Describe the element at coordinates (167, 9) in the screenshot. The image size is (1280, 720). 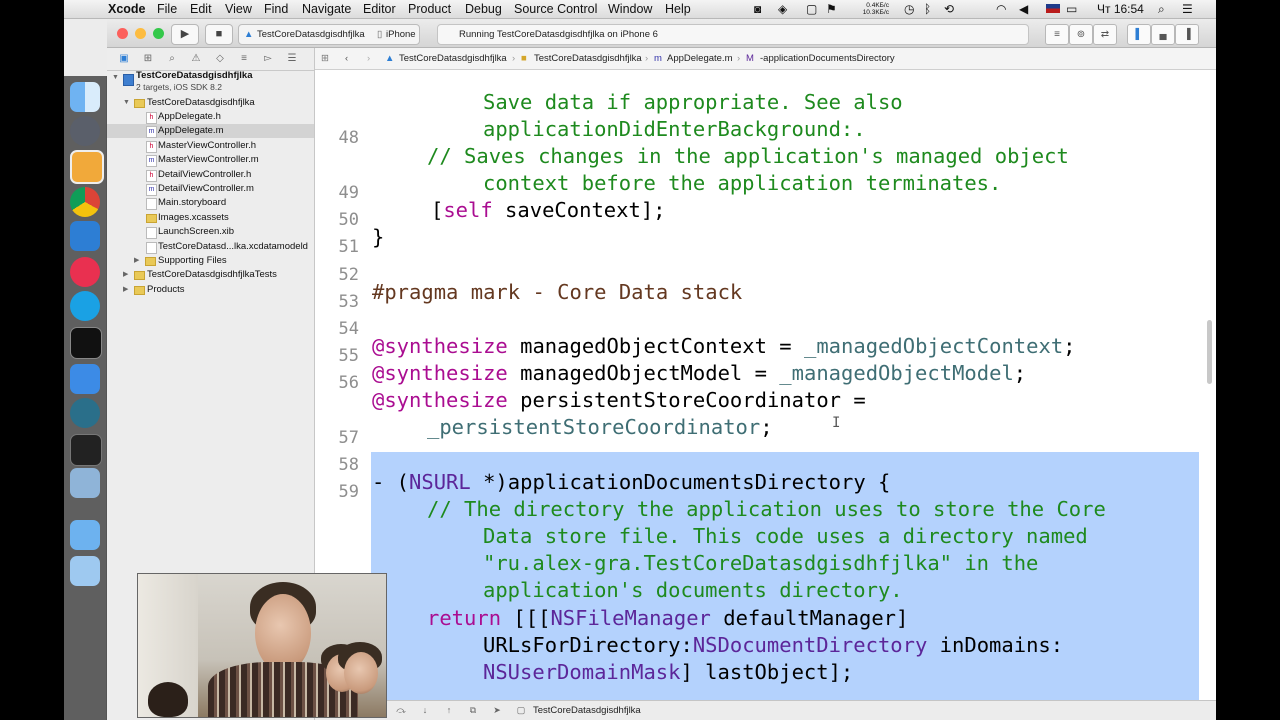
I see `menu-file: File` at that location.